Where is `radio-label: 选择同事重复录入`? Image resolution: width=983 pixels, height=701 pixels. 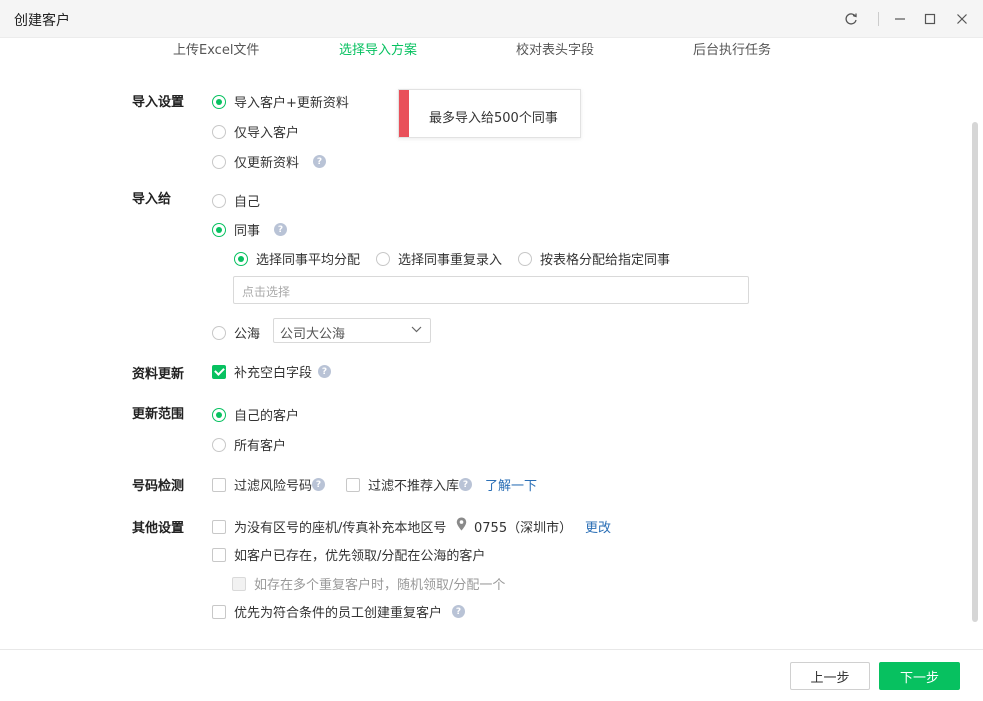 radio-label: 选择同事重复录入 is located at coordinates (450, 260).